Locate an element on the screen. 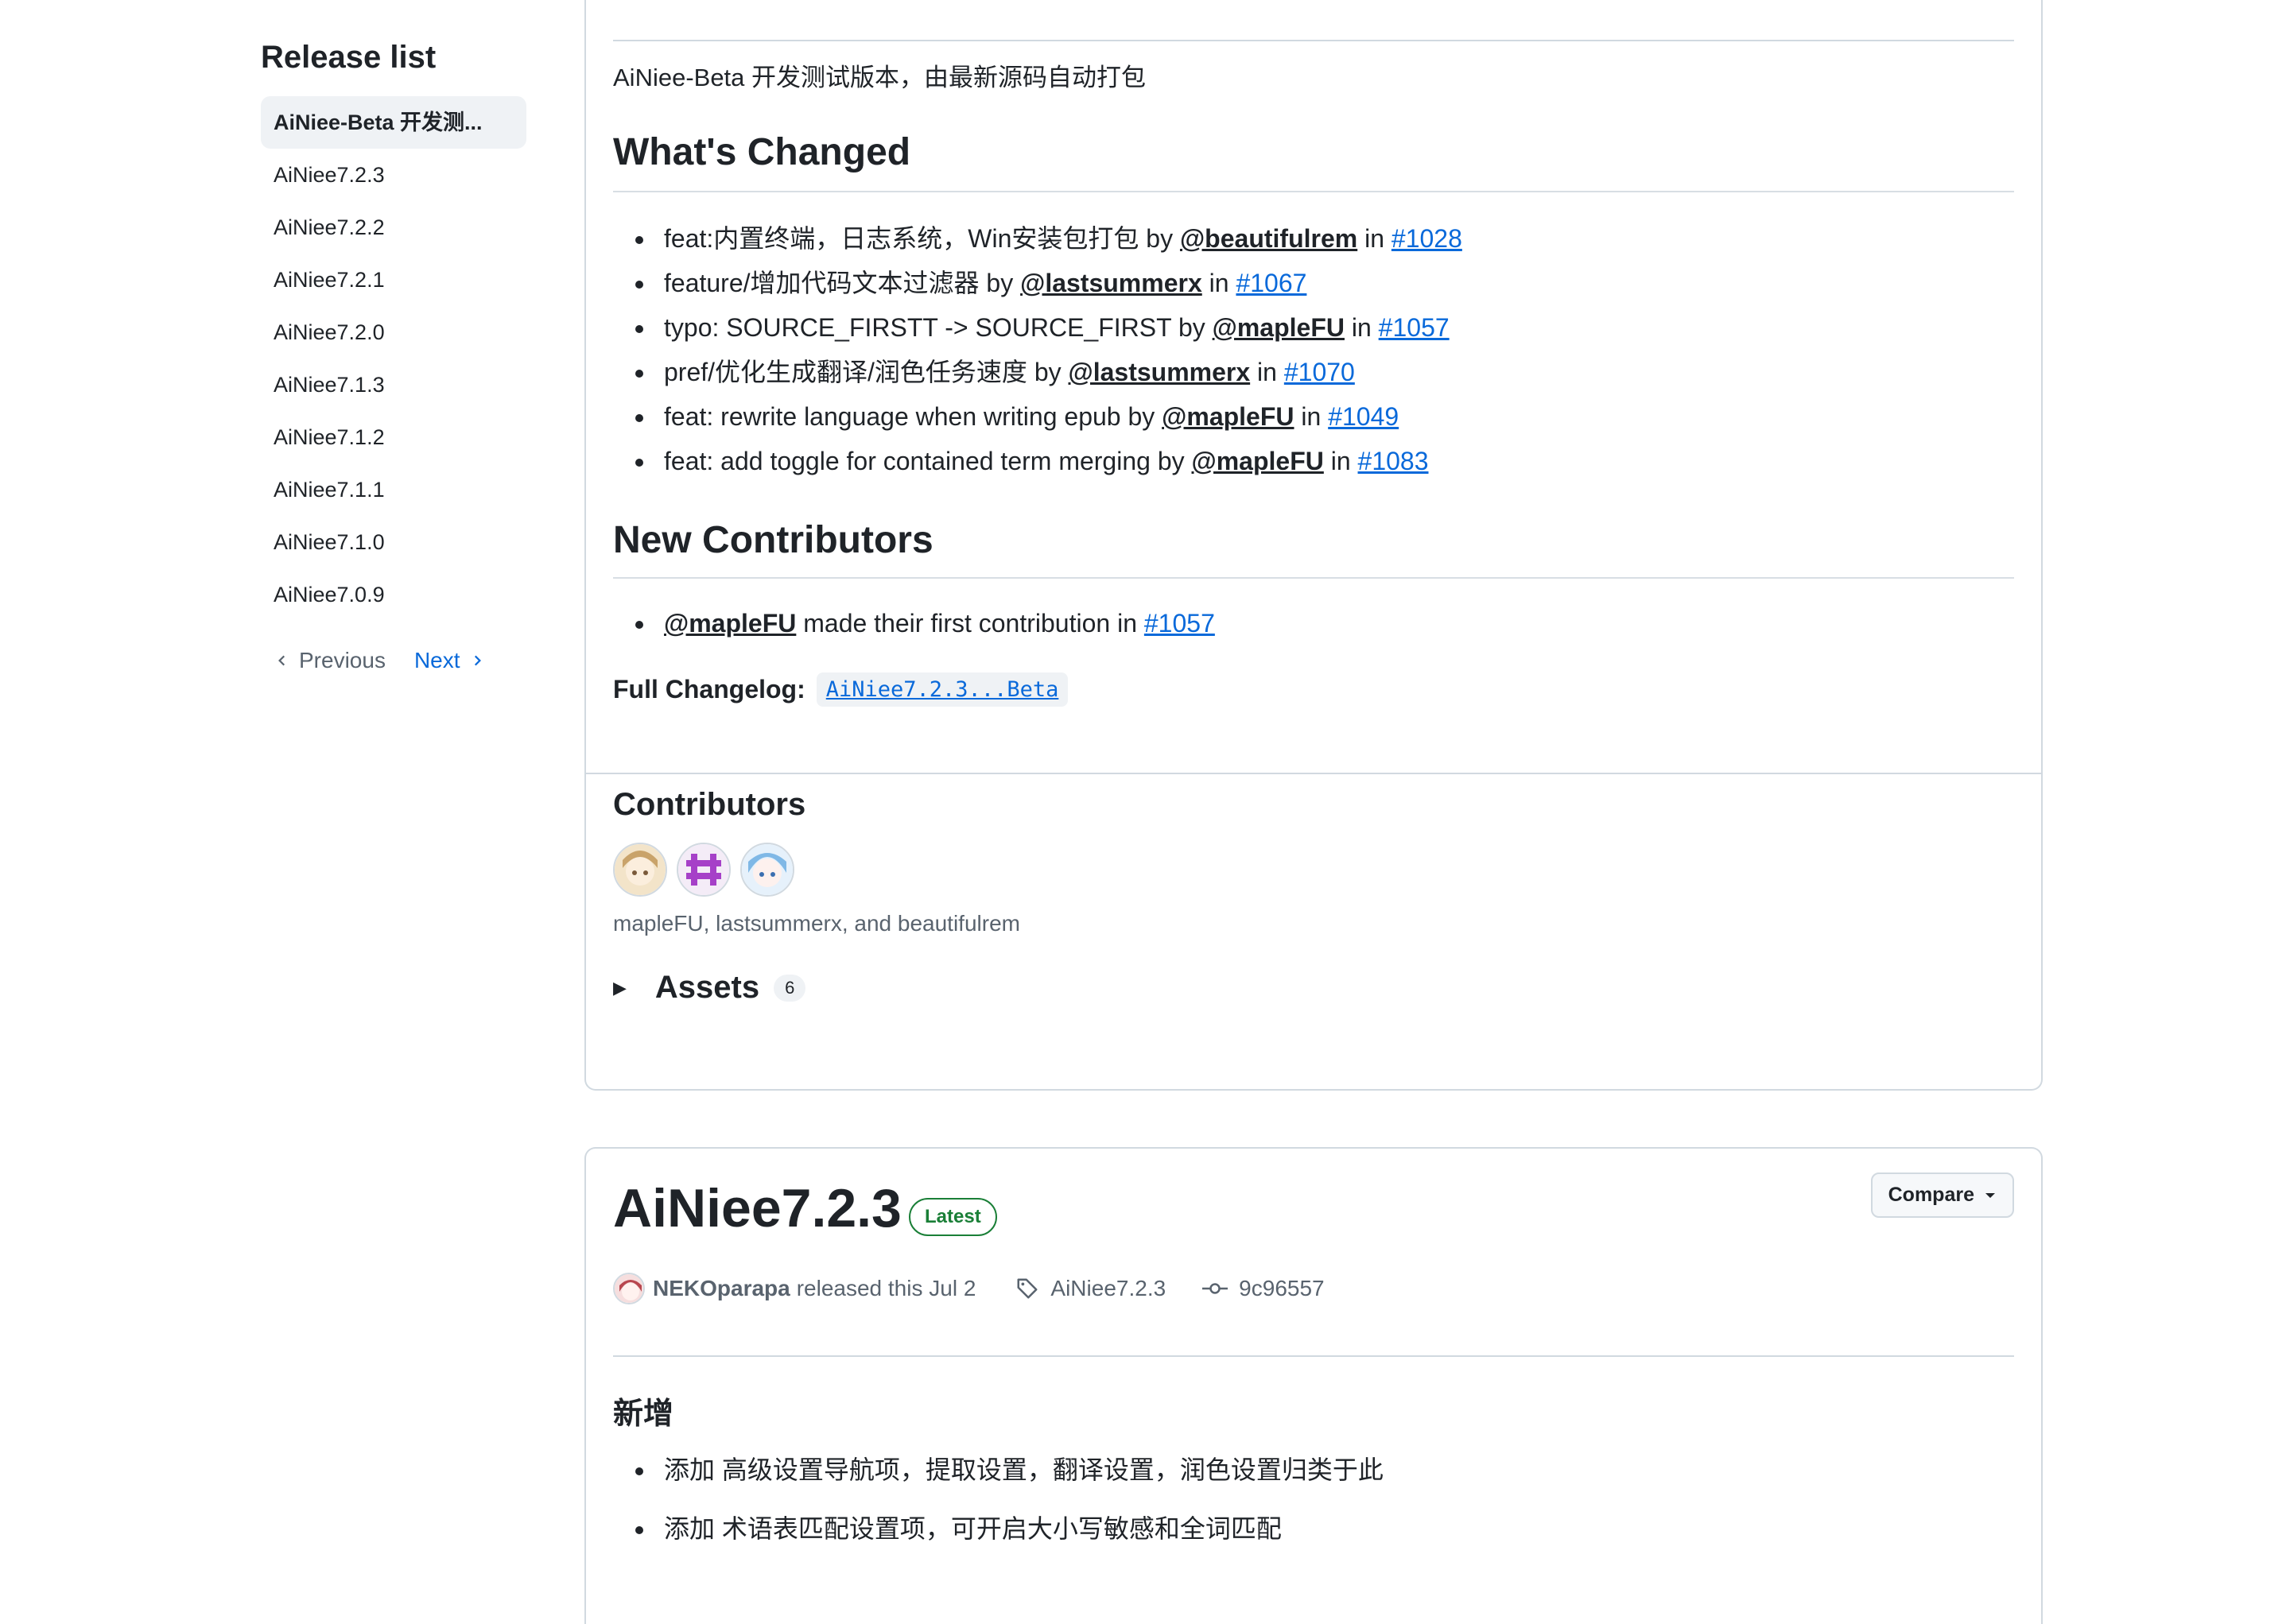 This screenshot has height=1624, width=2290. commit-link: 9c96557 is located at coordinates (1263, 1288).